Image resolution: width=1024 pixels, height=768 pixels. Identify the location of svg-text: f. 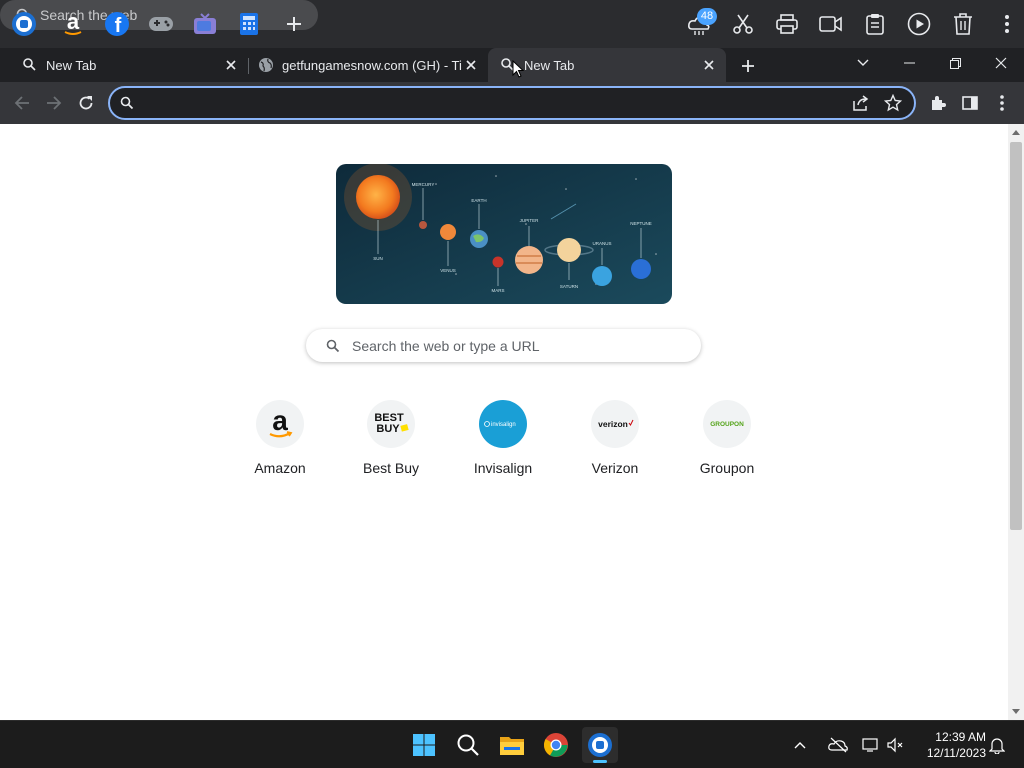
(118, 26).